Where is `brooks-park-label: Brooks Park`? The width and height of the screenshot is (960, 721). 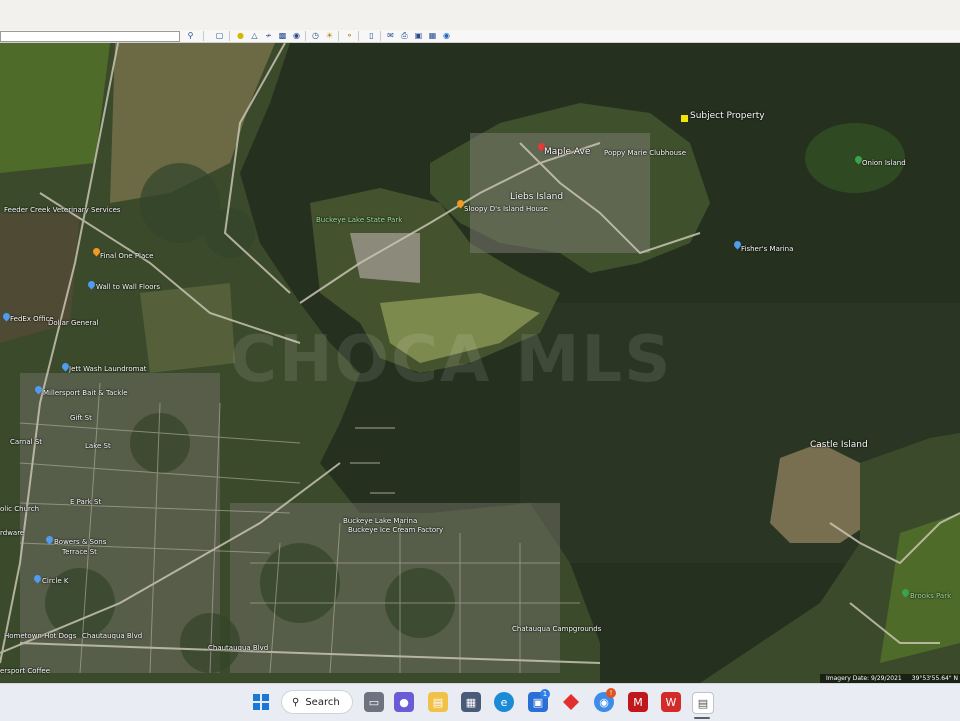 brooks-park-label: Brooks Park is located at coordinates (931, 596).